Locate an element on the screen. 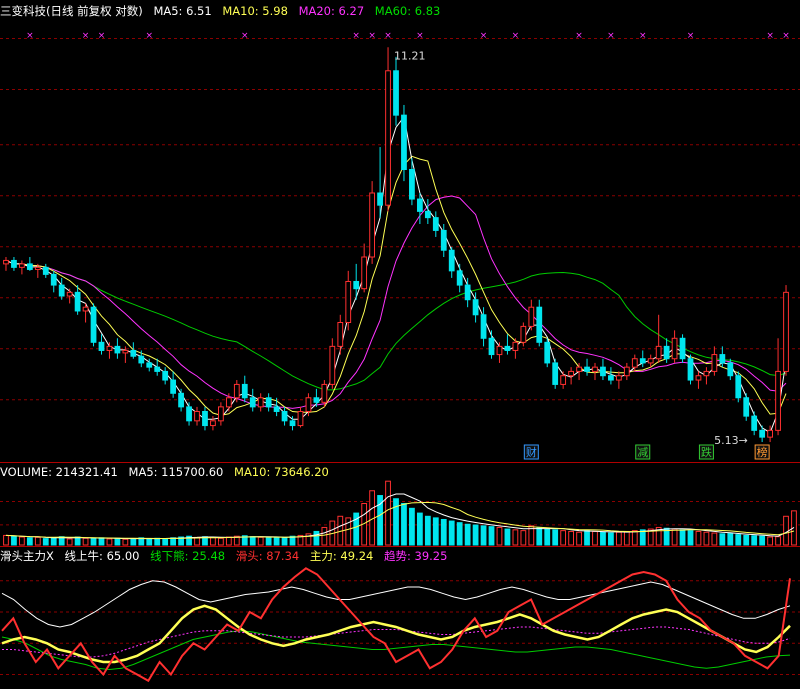 The height and width of the screenshot is (689, 800). event-marker: 榜 is located at coordinates (762, 452).